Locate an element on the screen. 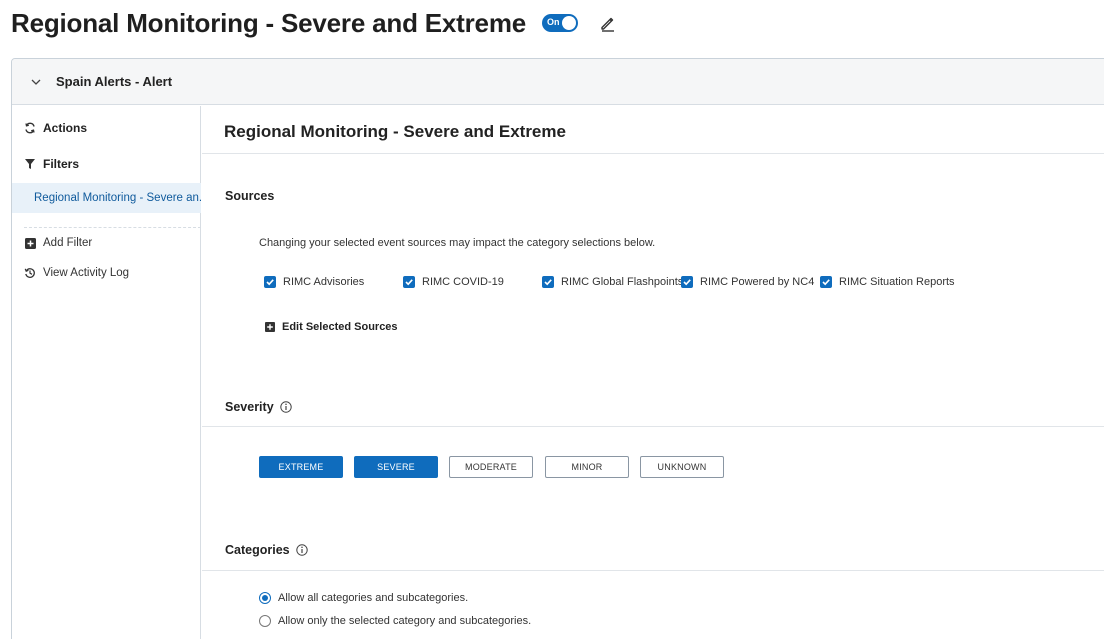 The height and width of the screenshot is (639, 1104). severity-unknown-button: UNKNOWN is located at coordinates (682, 467).